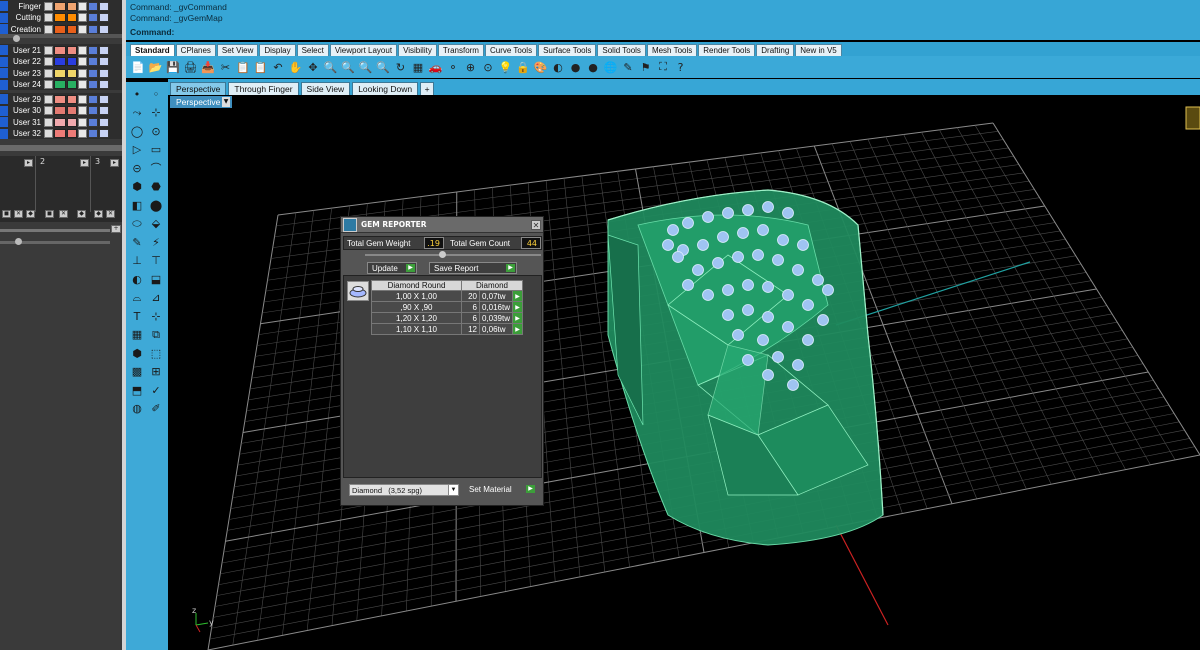  Describe the element at coordinates (137, 372) in the screenshot. I see `tool-31-icon: ▩` at that location.